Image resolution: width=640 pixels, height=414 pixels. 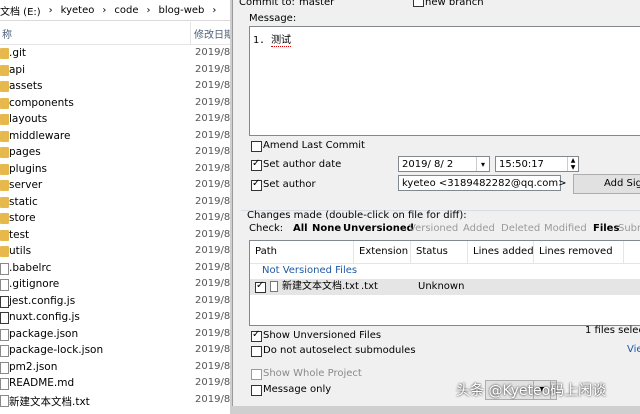 I want to click on file-name: layouts, so click(x=28, y=119).